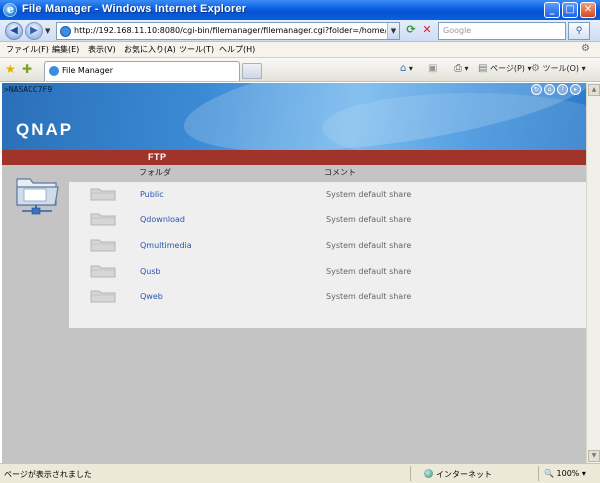 The height and width of the screenshot is (483, 600). Describe the element at coordinates (432, 68) in the screenshot. I see `feeds-icon: ▣` at that location.